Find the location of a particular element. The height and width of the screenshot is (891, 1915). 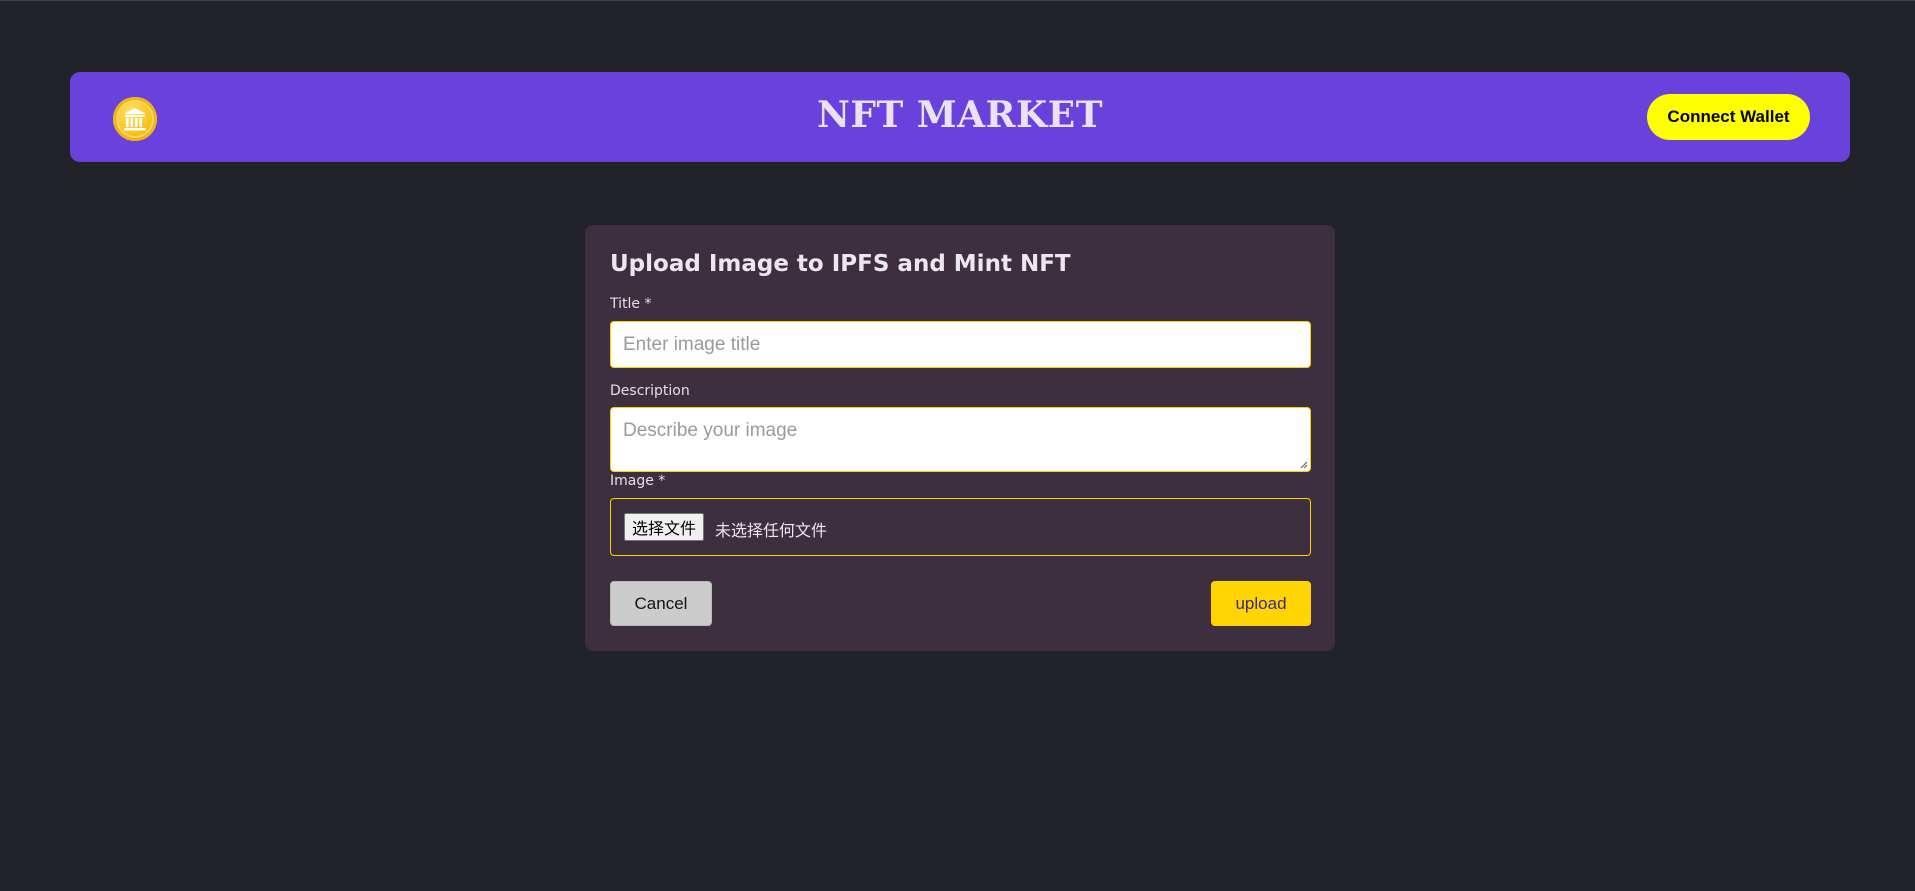

title-input is located at coordinates (960, 344).